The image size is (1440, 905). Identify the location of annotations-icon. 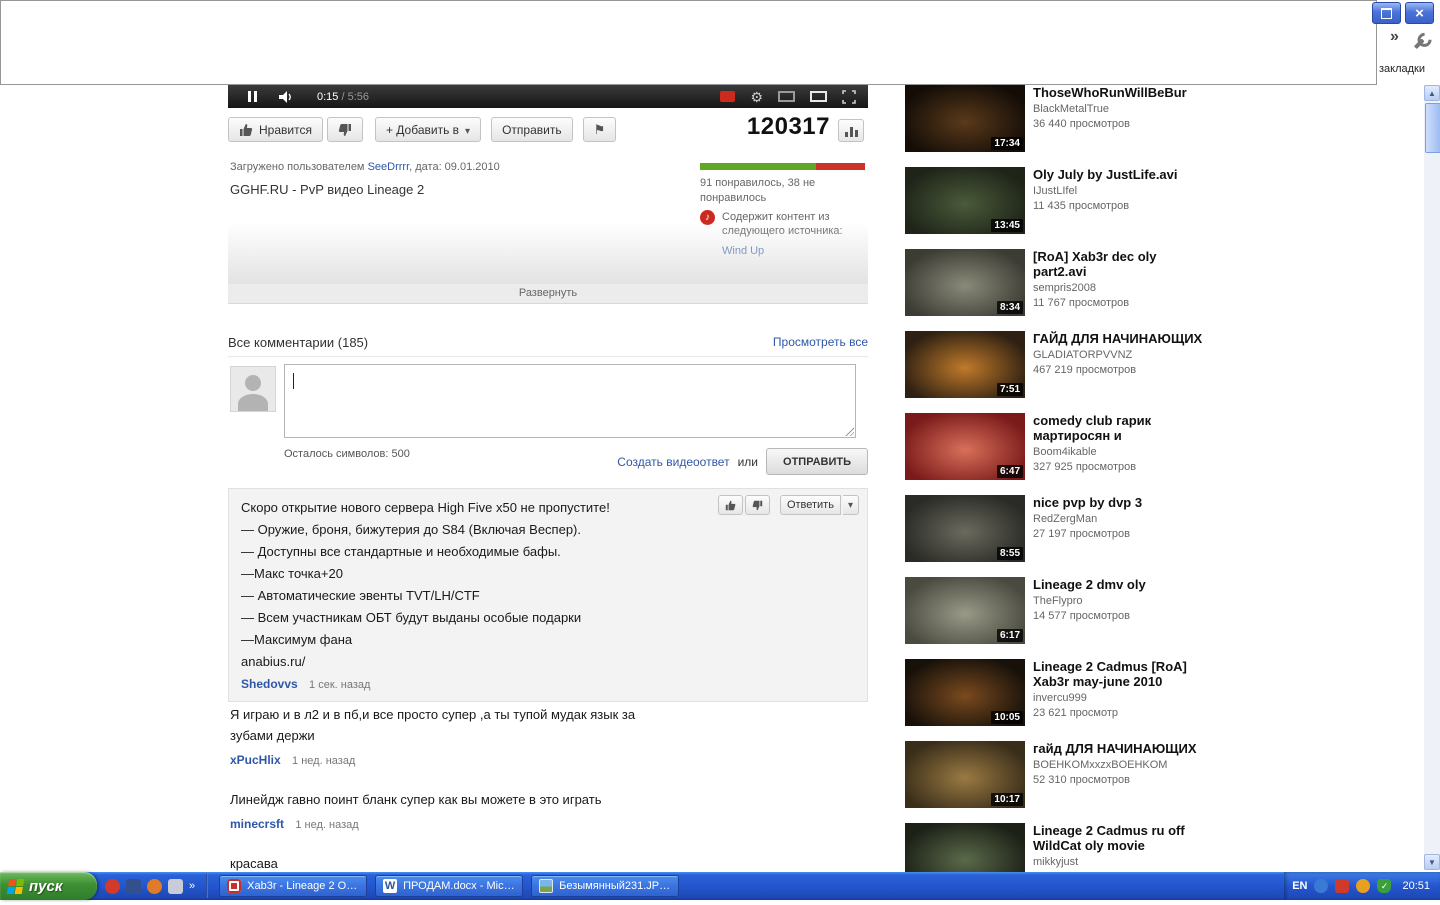
(728, 96).